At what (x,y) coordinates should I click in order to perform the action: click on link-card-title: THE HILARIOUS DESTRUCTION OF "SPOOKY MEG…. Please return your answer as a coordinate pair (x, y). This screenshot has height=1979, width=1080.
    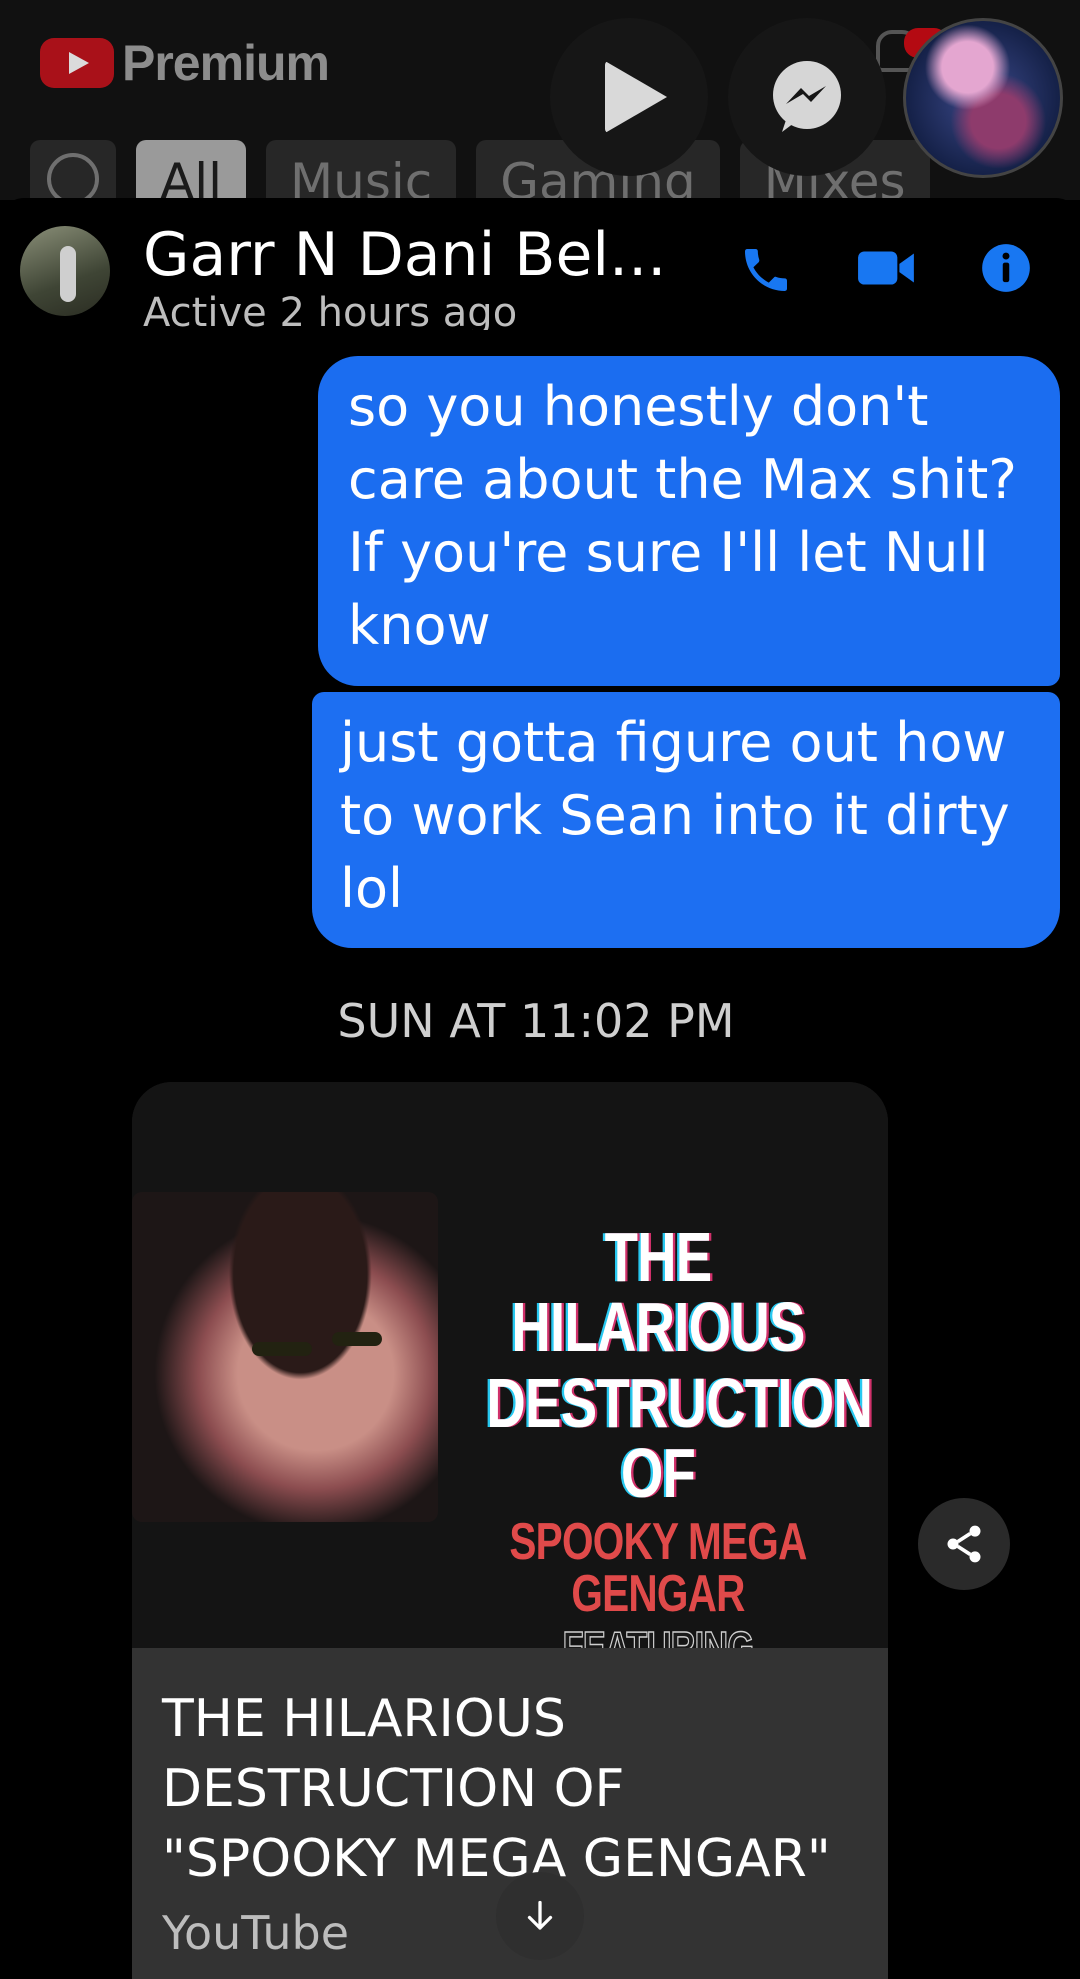
    Looking at the image, I should click on (496, 1789).